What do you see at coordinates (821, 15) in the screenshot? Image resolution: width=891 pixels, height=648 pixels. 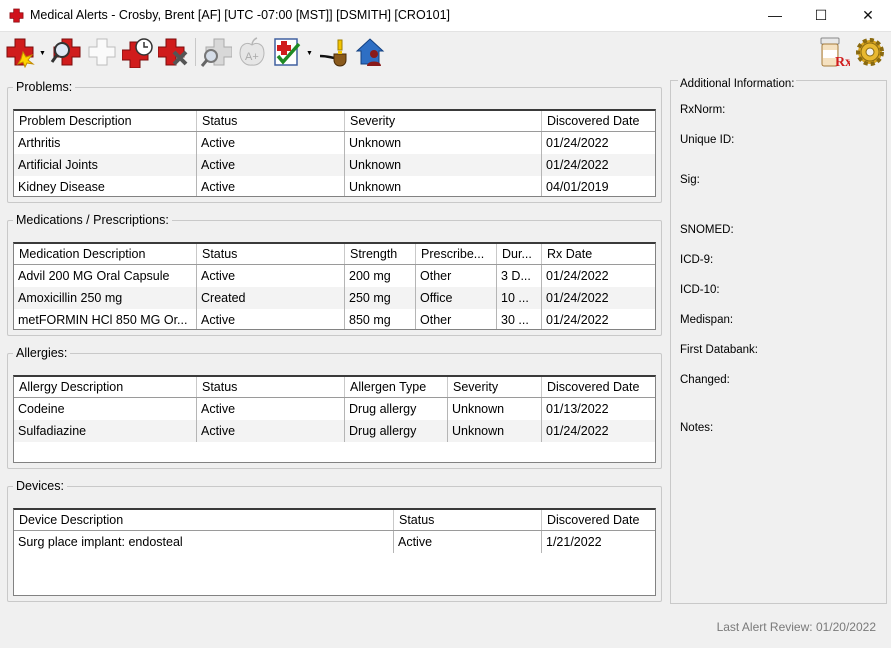 I see `maximize-button: ☐` at bounding box center [821, 15].